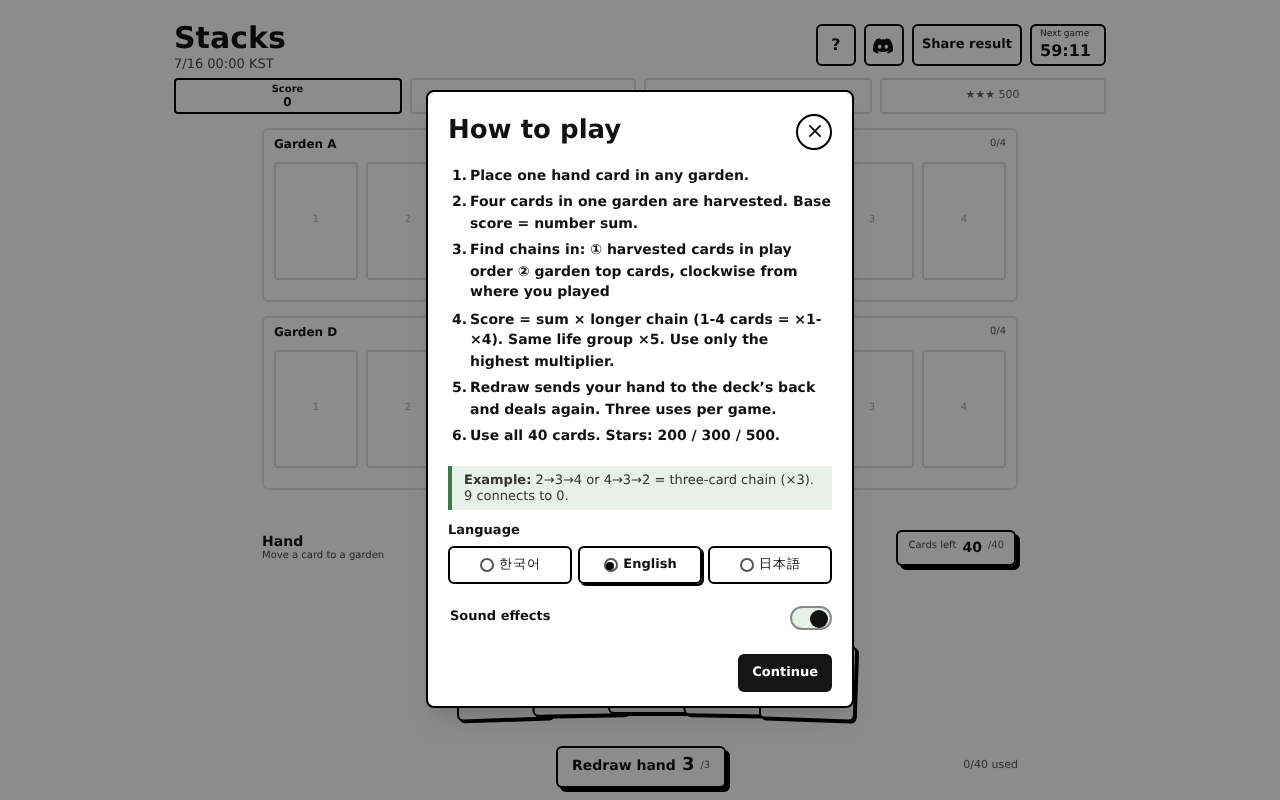 The width and height of the screenshot is (1280, 800). What do you see at coordinates (230, 38) in the screenshot?
I see `app-title: Stacks` at bounding box center [230, 38].